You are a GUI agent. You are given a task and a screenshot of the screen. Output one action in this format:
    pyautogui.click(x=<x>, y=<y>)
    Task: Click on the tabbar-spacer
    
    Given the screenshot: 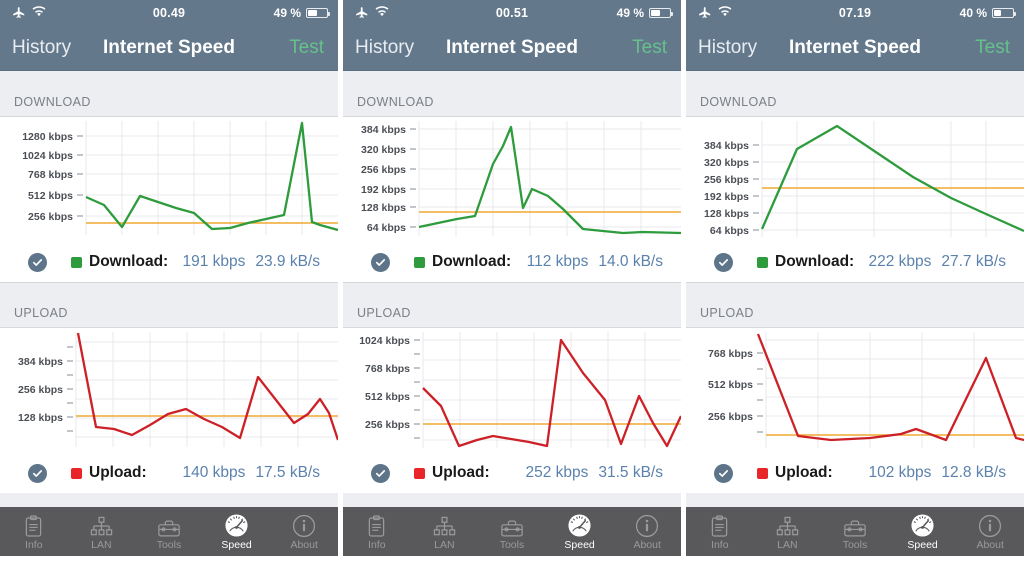 What is the action you would take?
    pyautogui.click(x=855, y=500)
    